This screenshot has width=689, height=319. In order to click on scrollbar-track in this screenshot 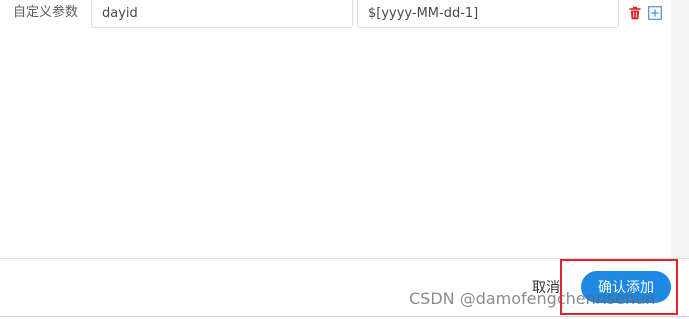, I will do `click(680, 129)`.